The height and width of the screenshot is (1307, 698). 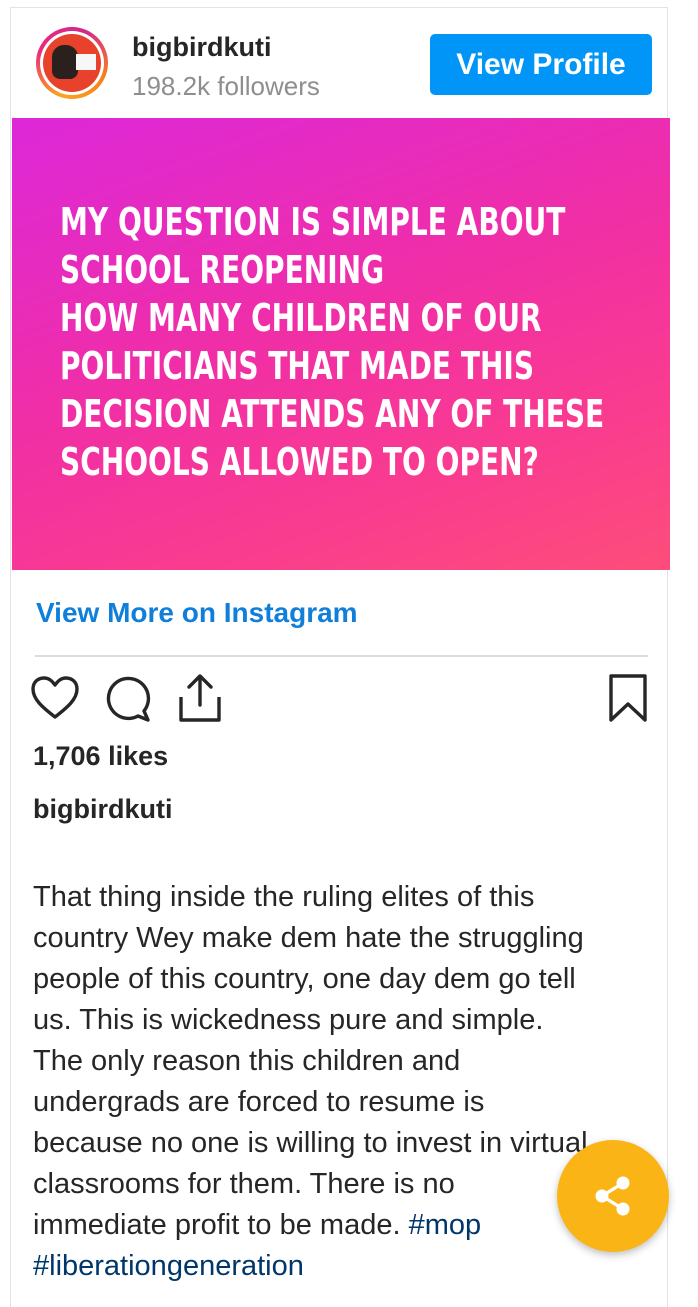 I want to click on caption-line: #liberationgeneration, so click(x=345, y=1266).